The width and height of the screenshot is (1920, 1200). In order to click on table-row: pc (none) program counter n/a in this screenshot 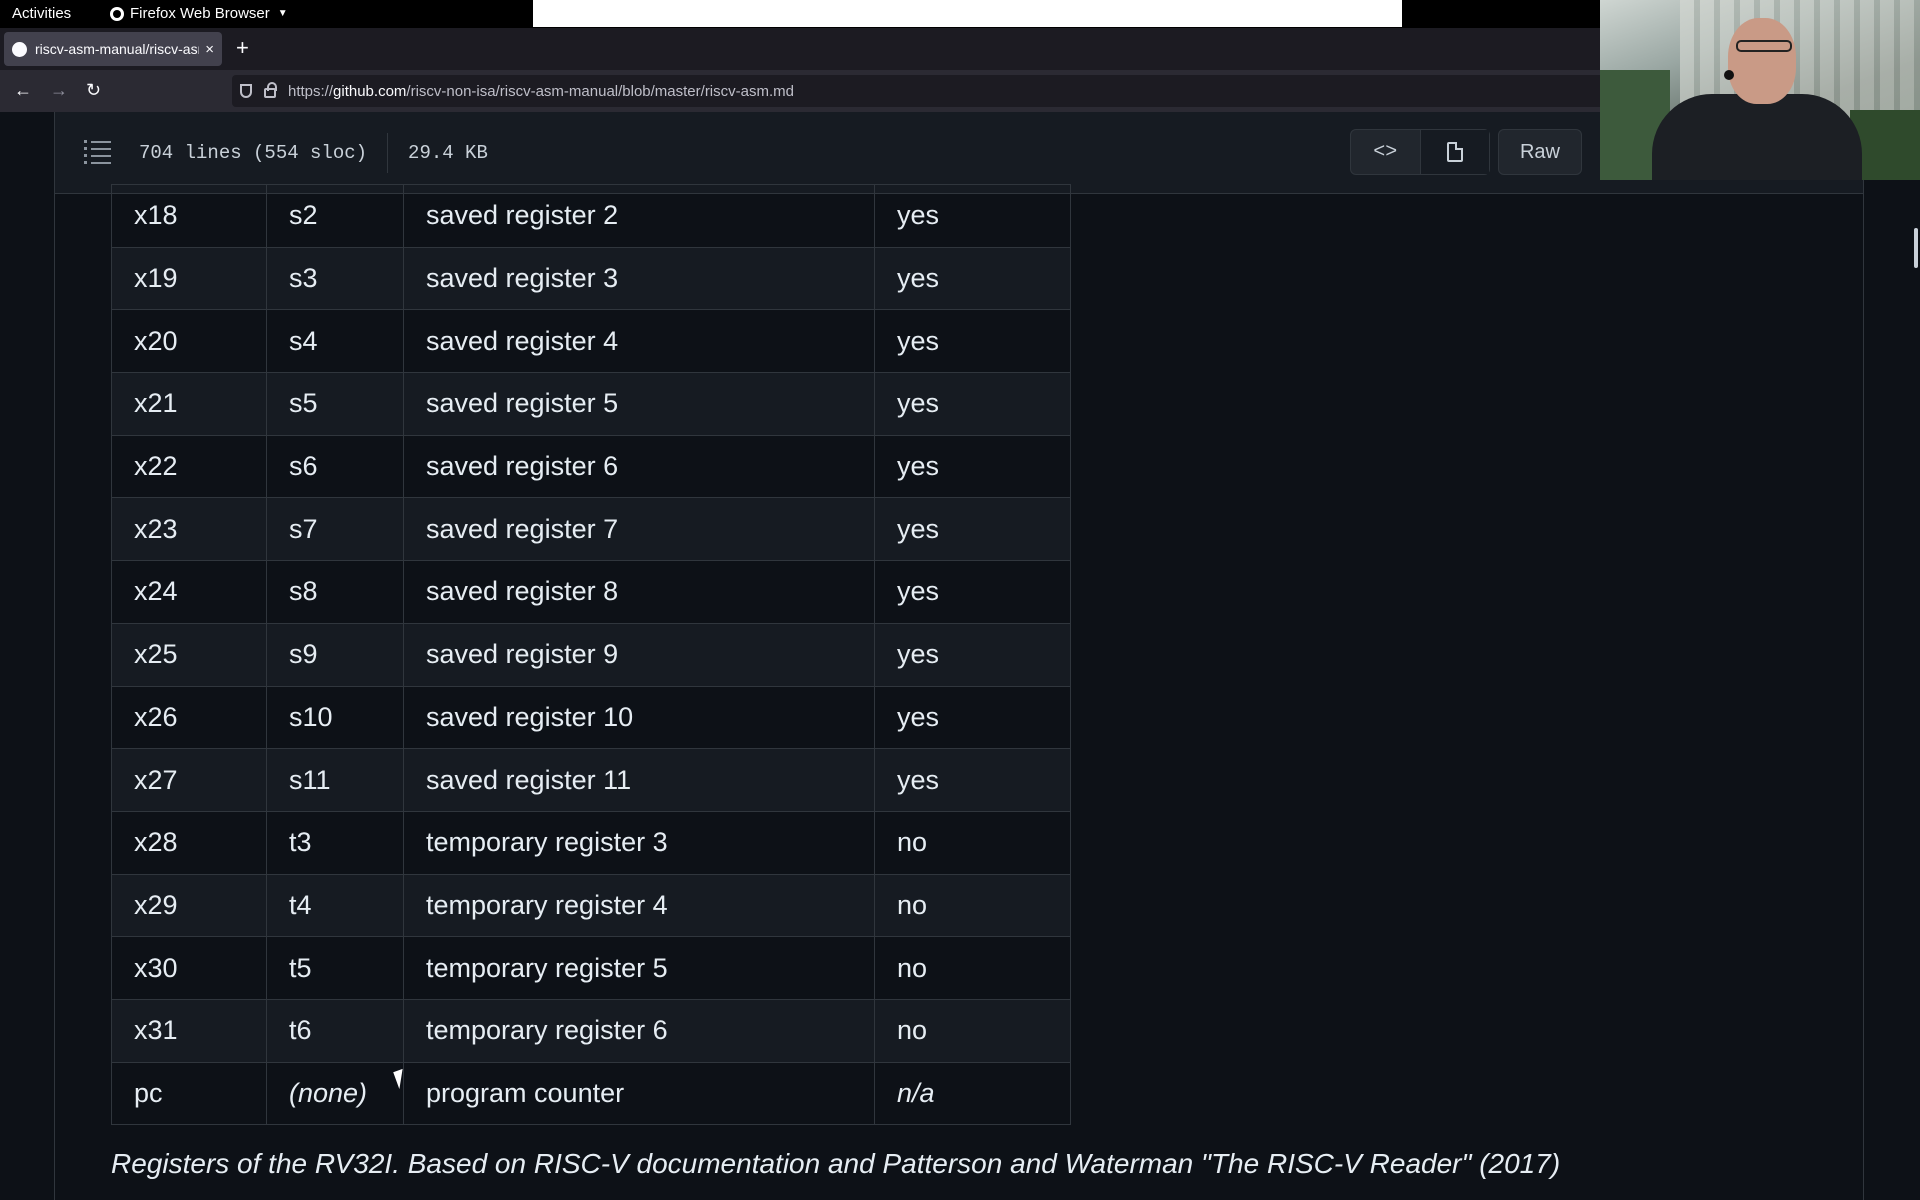, I will do `click(591, 1093)`.